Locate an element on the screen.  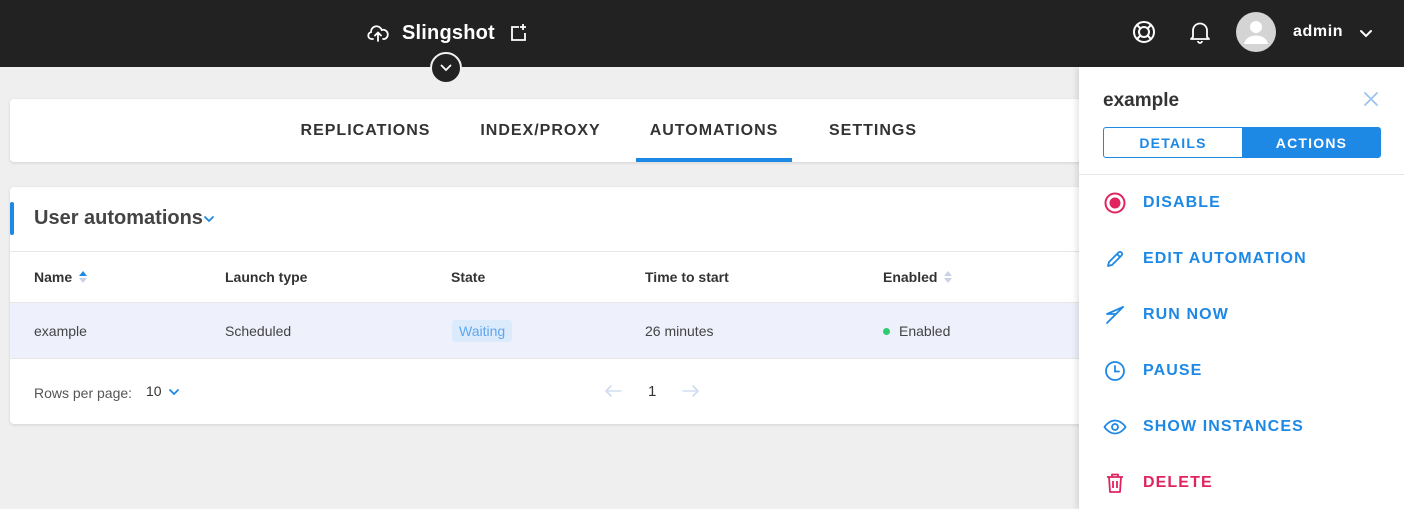
cell-time-to-start: 26 minutes is located at coordinates (679, 331).